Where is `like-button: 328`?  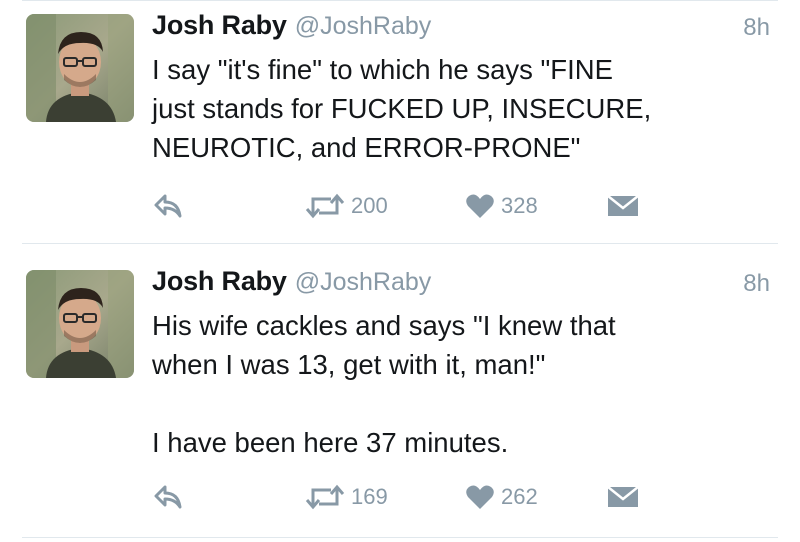 like-button: 328 is located at coordinates (501, 206).